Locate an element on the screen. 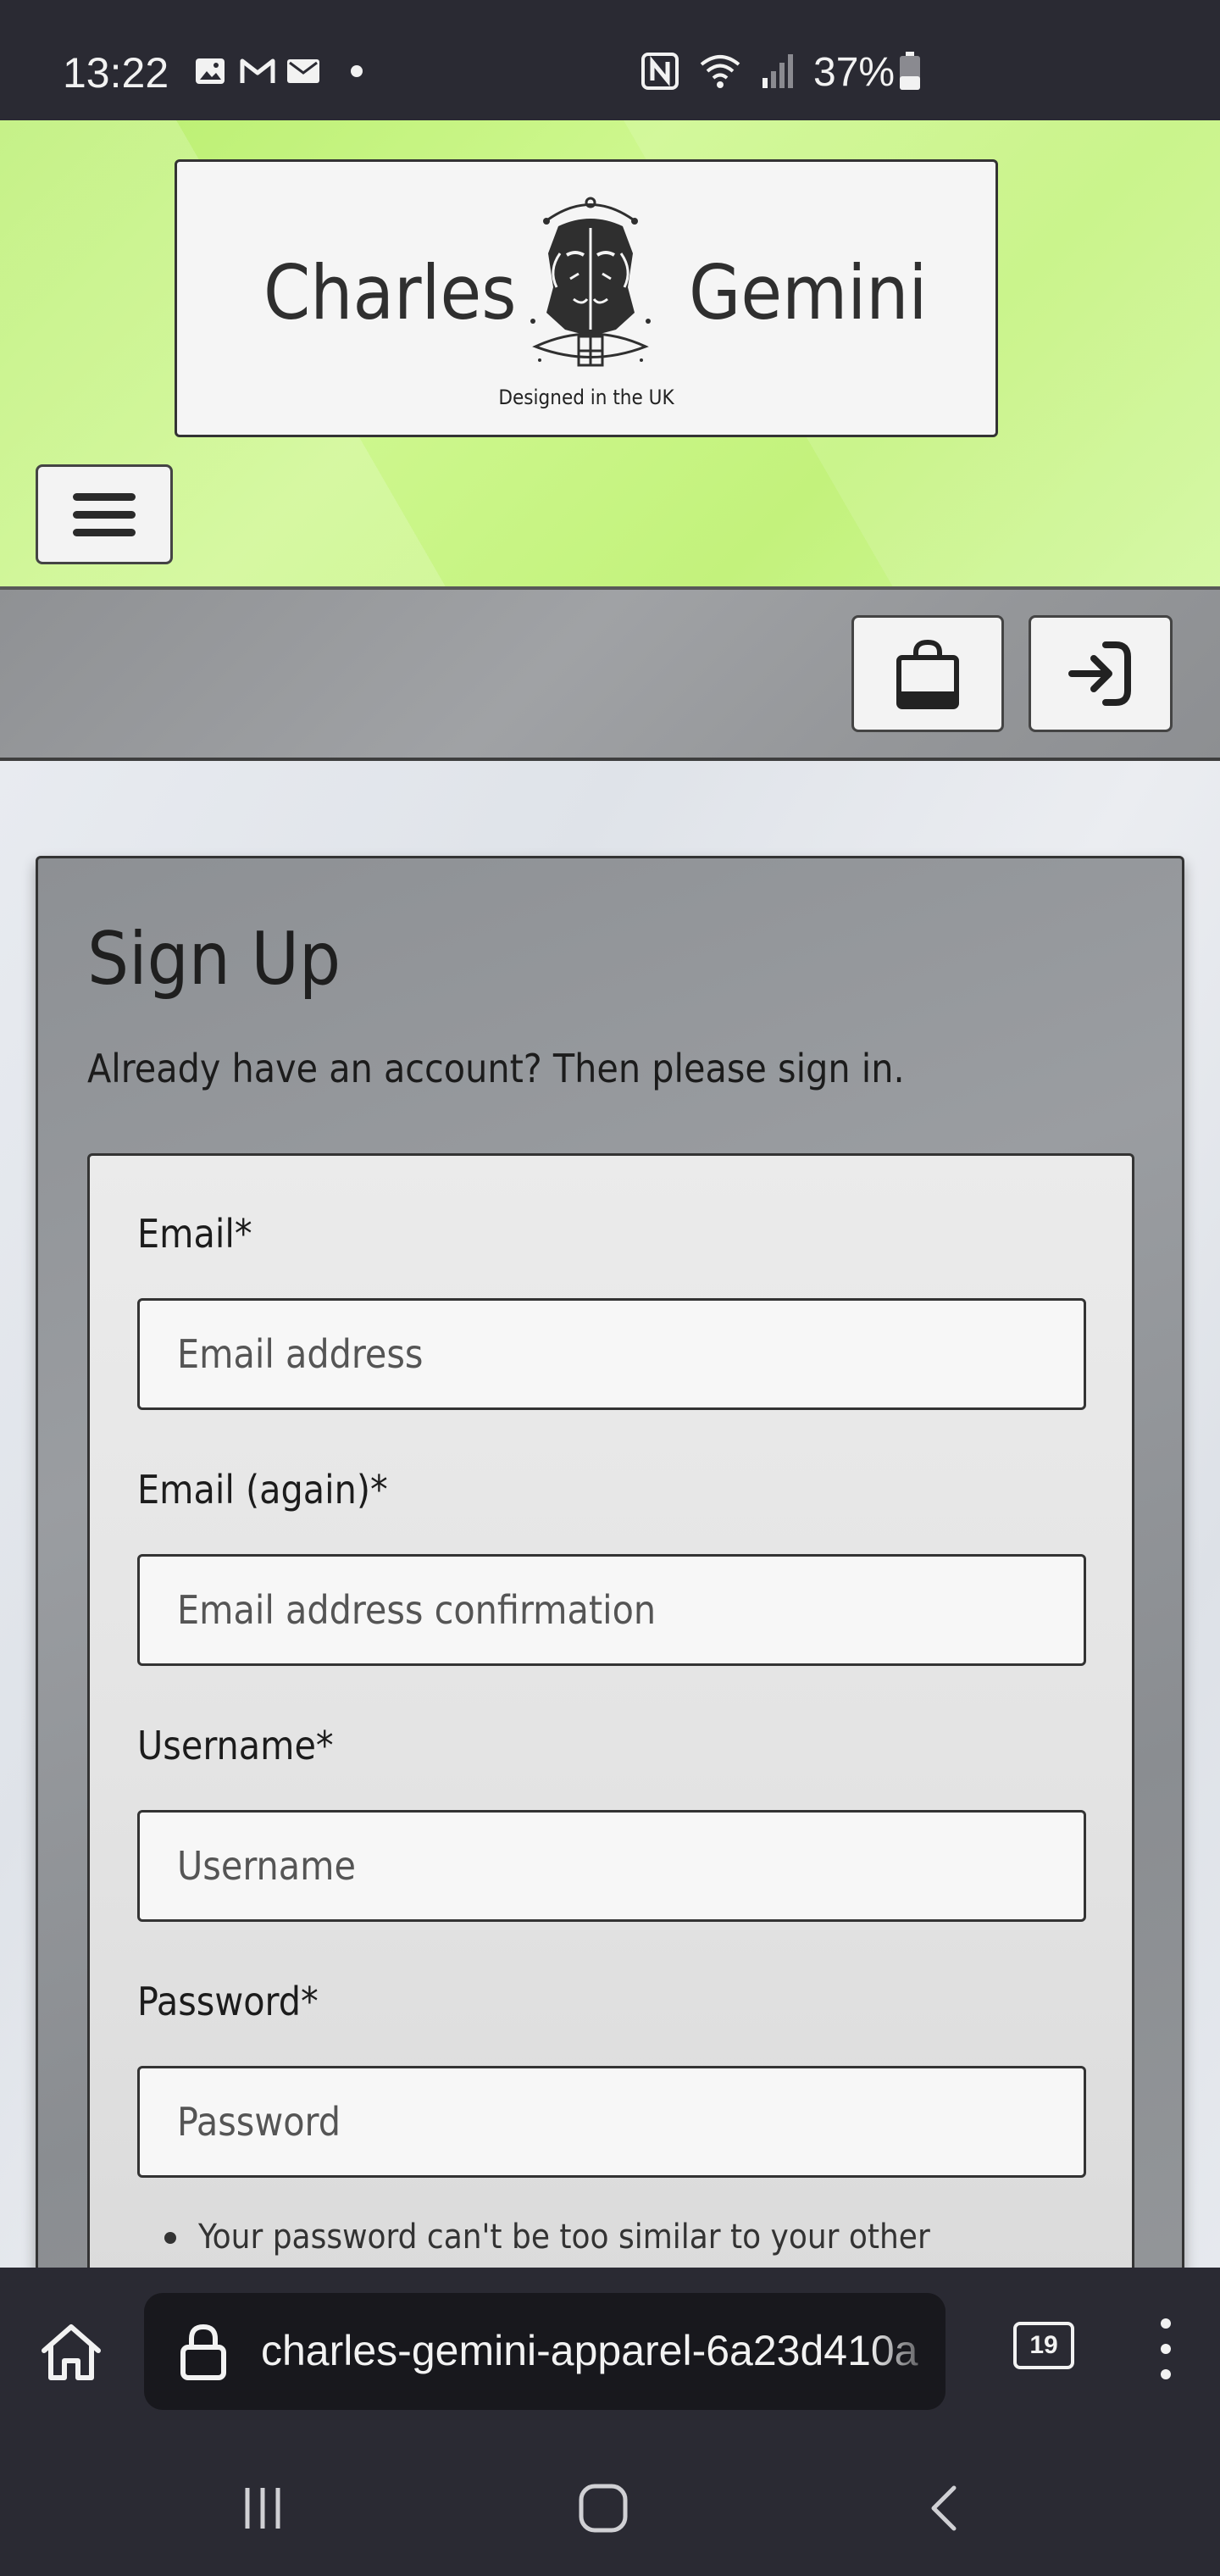  brand-tagline: Designed in the UK is located at coordinates (586, 397).